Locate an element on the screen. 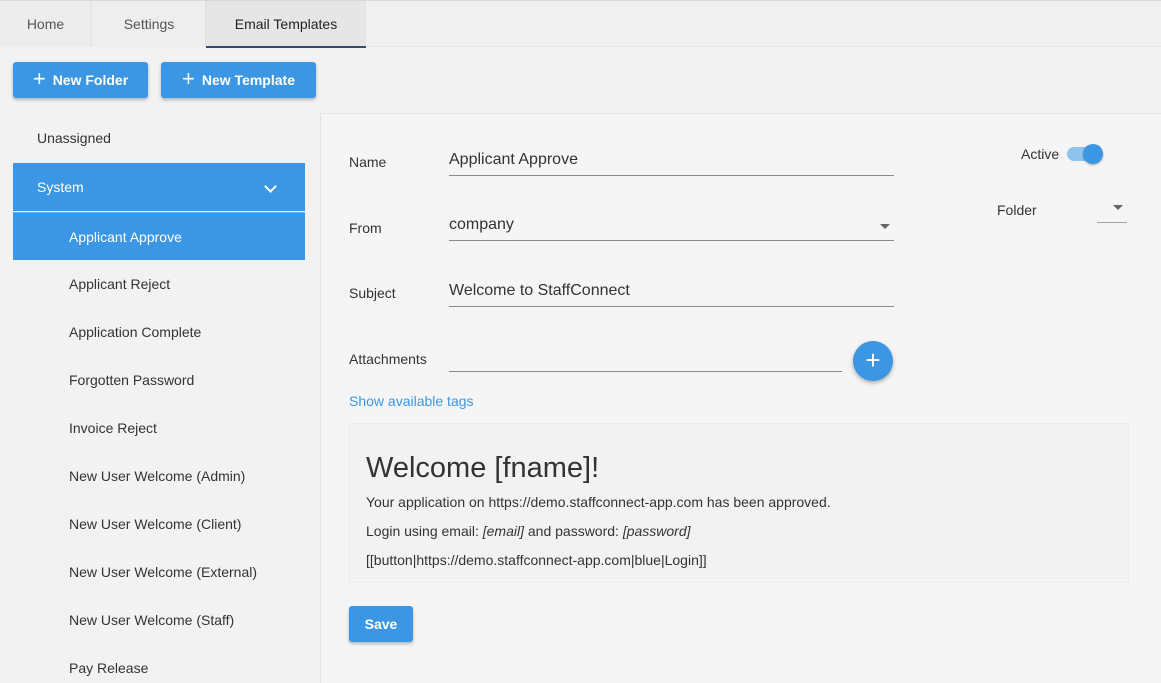  active-toggle-knob is located at coordinates (1093, 154).